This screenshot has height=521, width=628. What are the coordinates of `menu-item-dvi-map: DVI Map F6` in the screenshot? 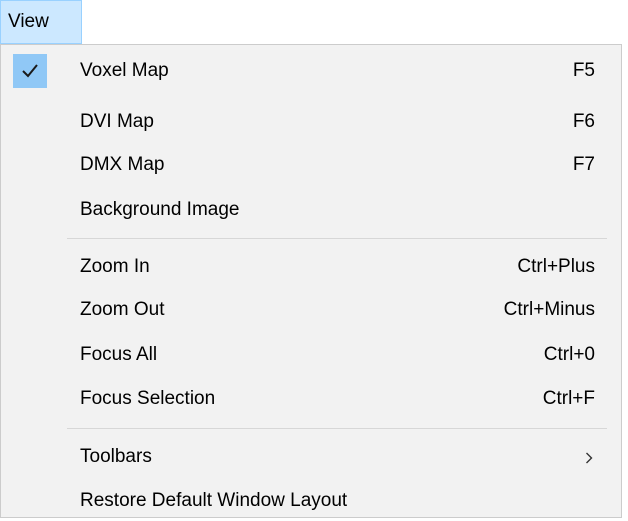 It's located at (310, 122).